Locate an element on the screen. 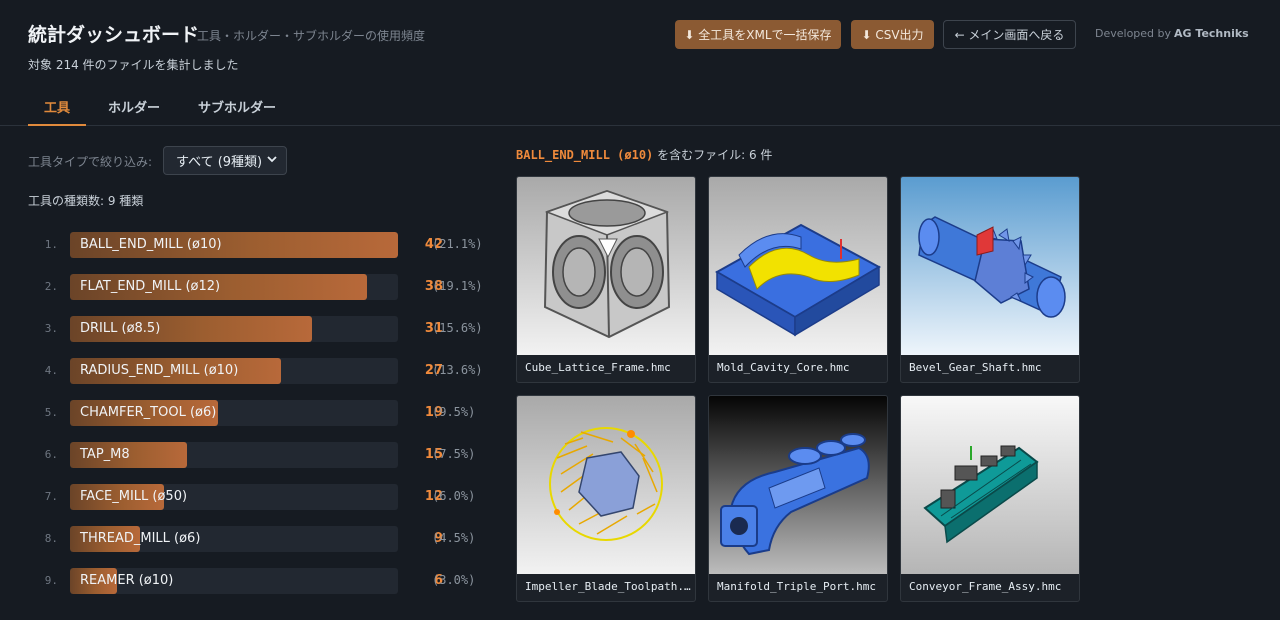 This screenshot has height=620, width=1280. usage-percent: (15.6%) is located at coordinates (457, 328).